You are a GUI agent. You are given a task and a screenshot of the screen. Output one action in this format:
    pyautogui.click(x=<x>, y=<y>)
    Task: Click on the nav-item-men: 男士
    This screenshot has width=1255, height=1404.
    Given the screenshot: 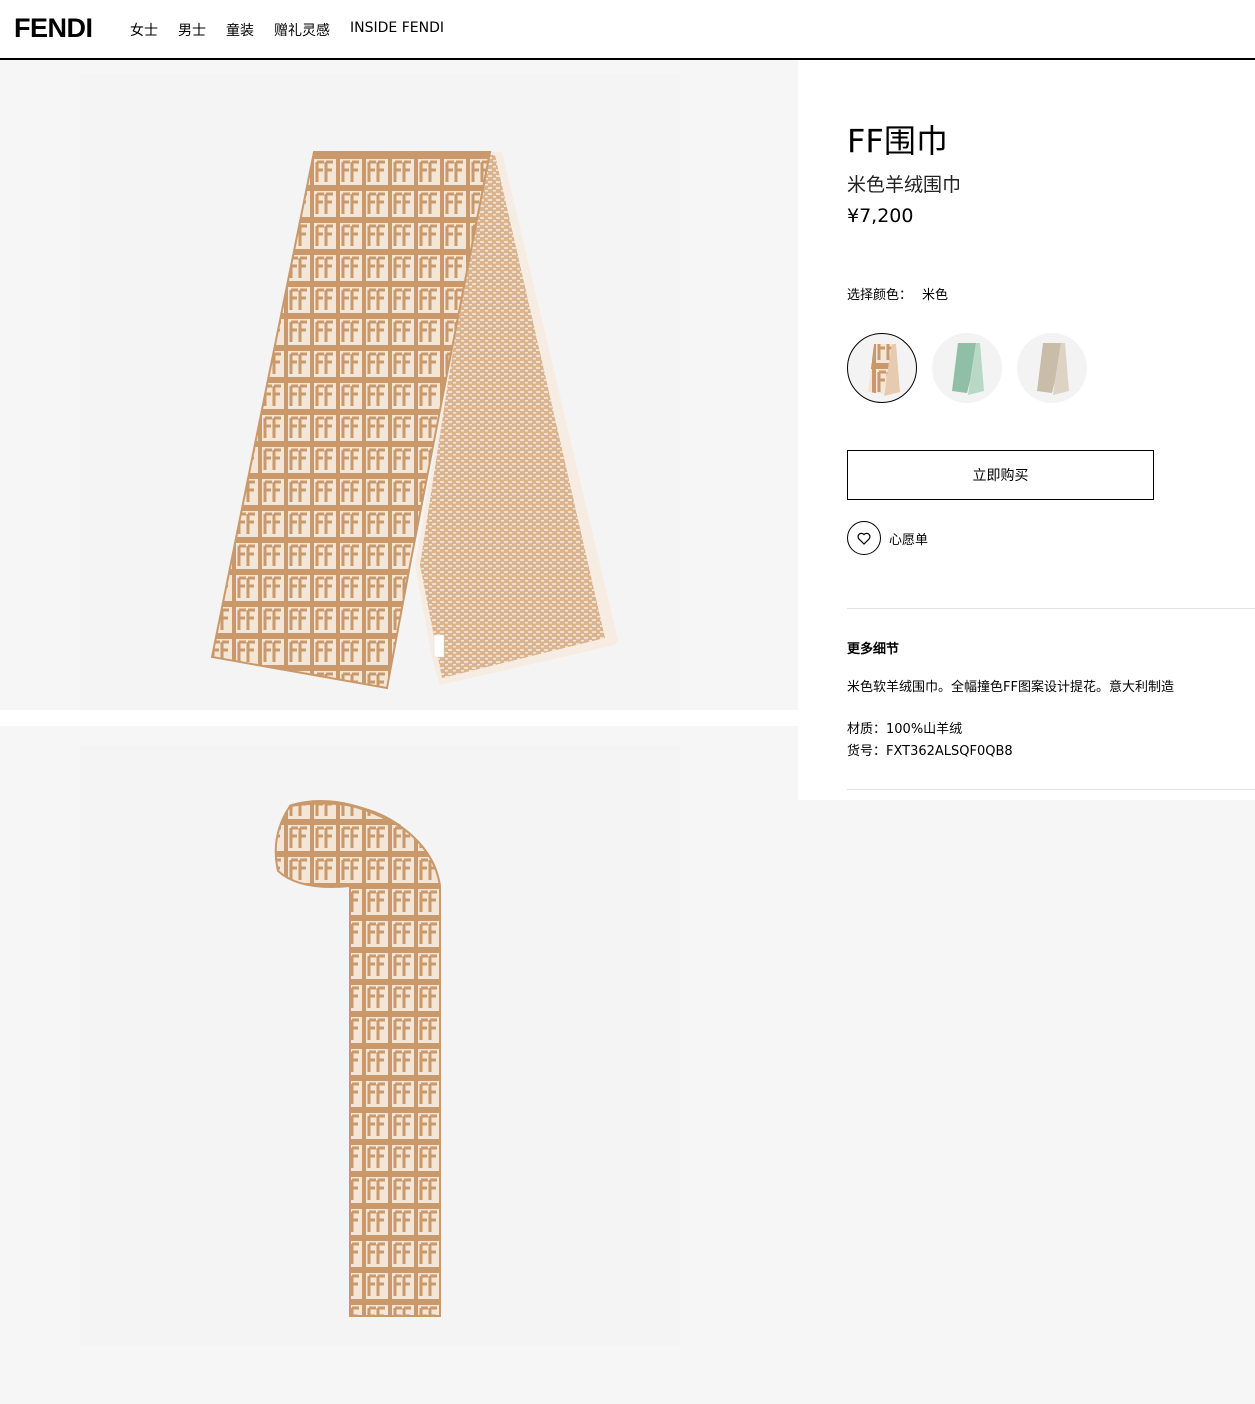 What is the action you would take?
    pyautogui.click(x=192, y=30)
    